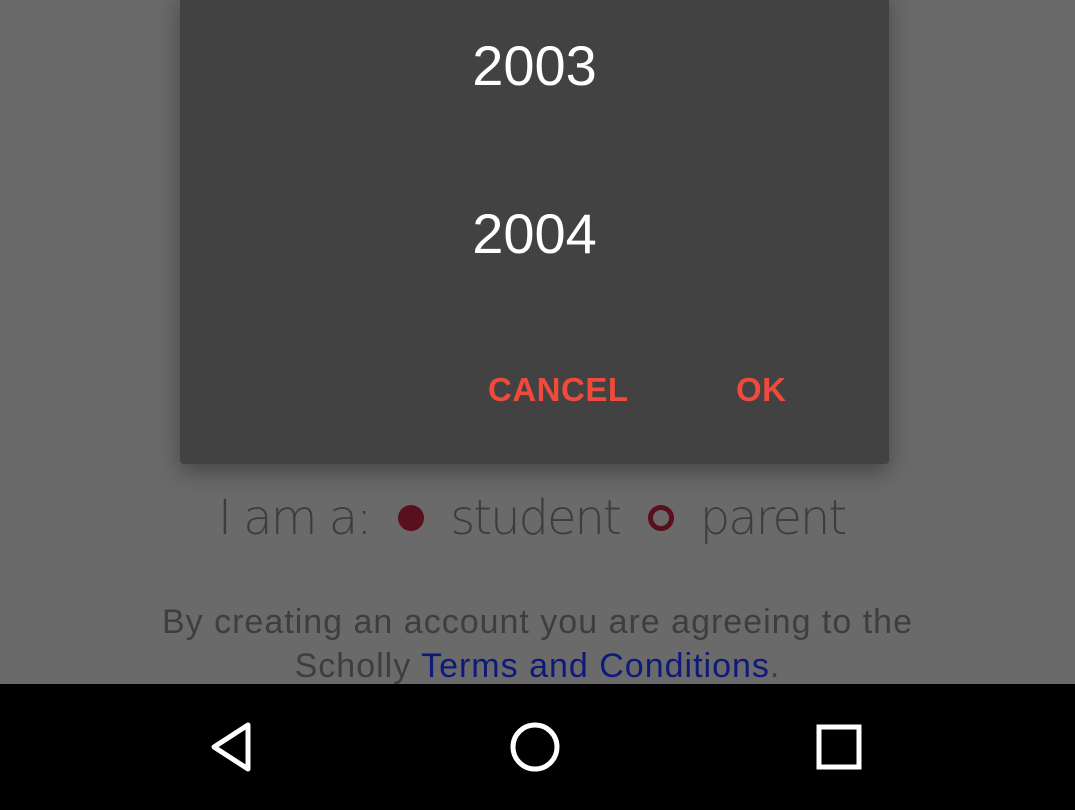 Image resolution: width=1075 pixels, height=810 pixels. Describe the element at coordinates (294, 518) in the screenshot. I see `role-label: I am a:` at that location.